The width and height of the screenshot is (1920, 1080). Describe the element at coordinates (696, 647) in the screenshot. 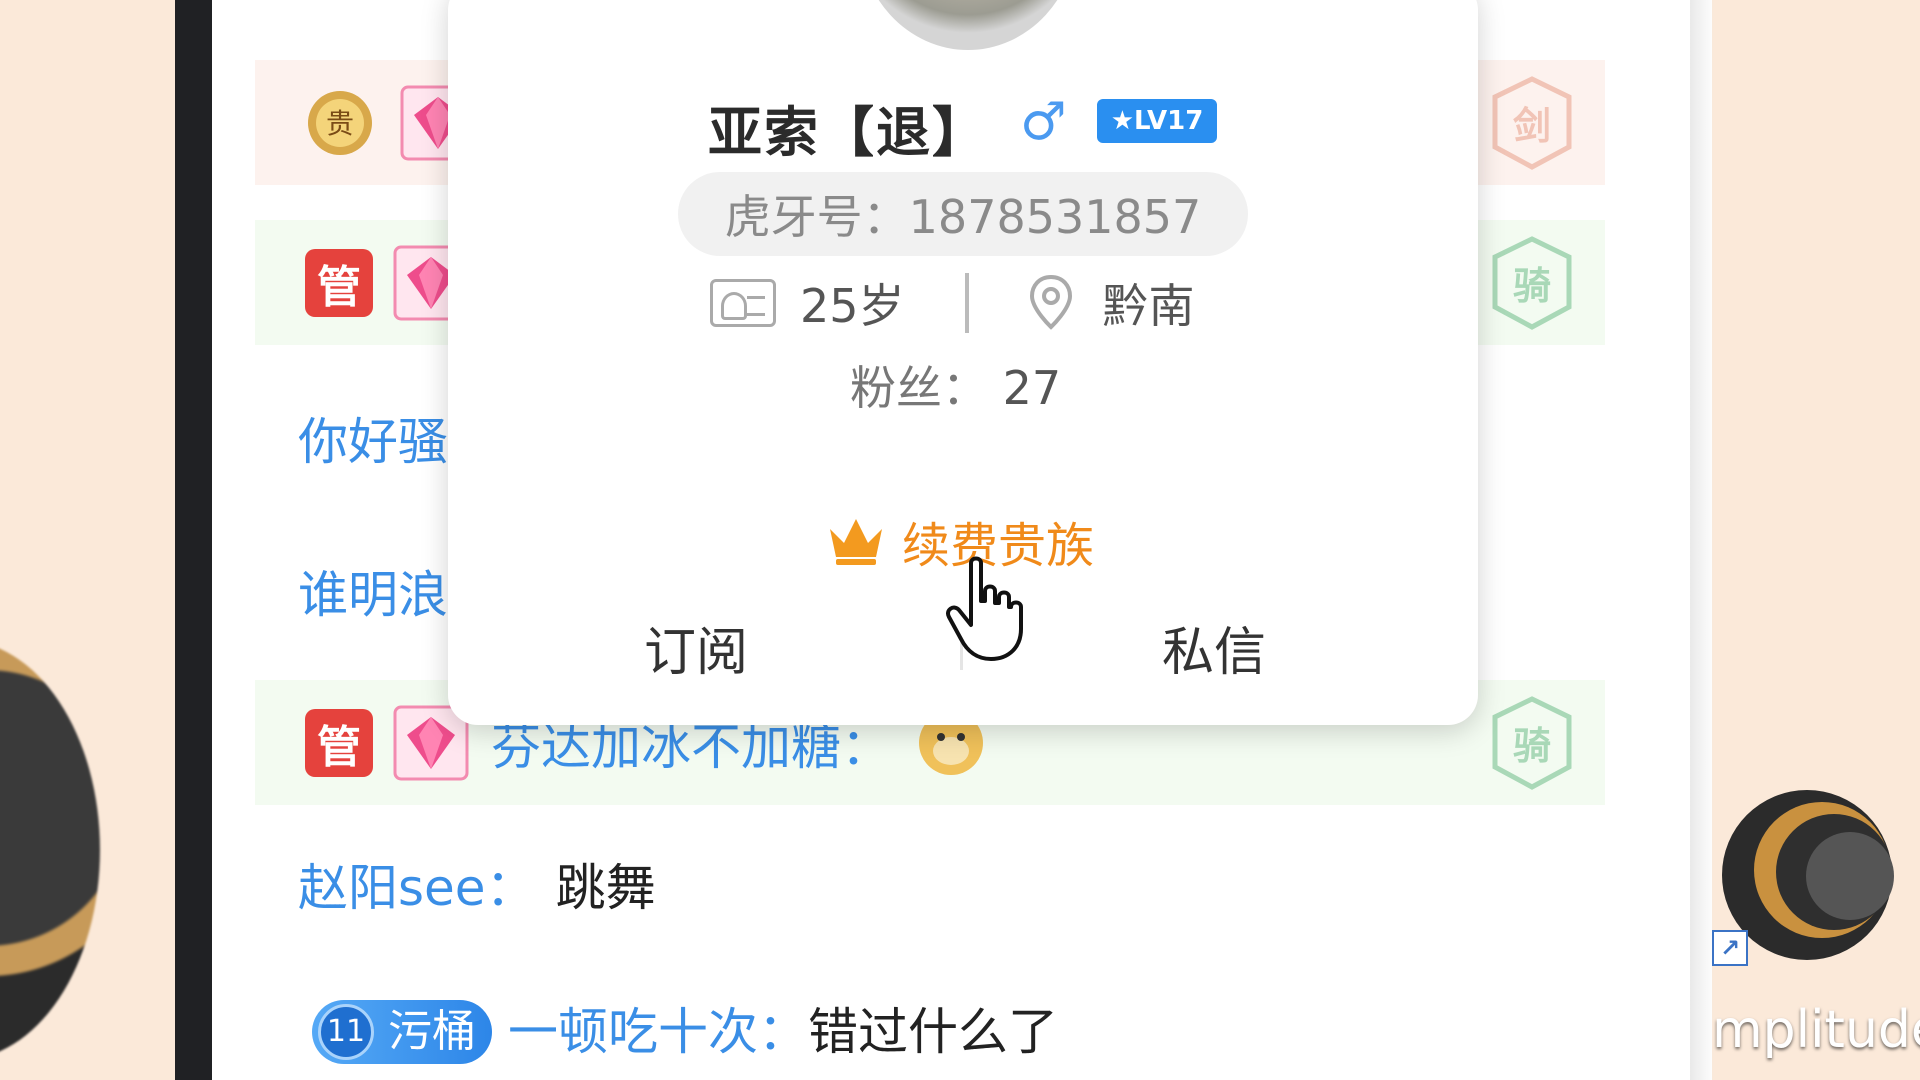

I see `subscribe-button: 订阅` at that location.